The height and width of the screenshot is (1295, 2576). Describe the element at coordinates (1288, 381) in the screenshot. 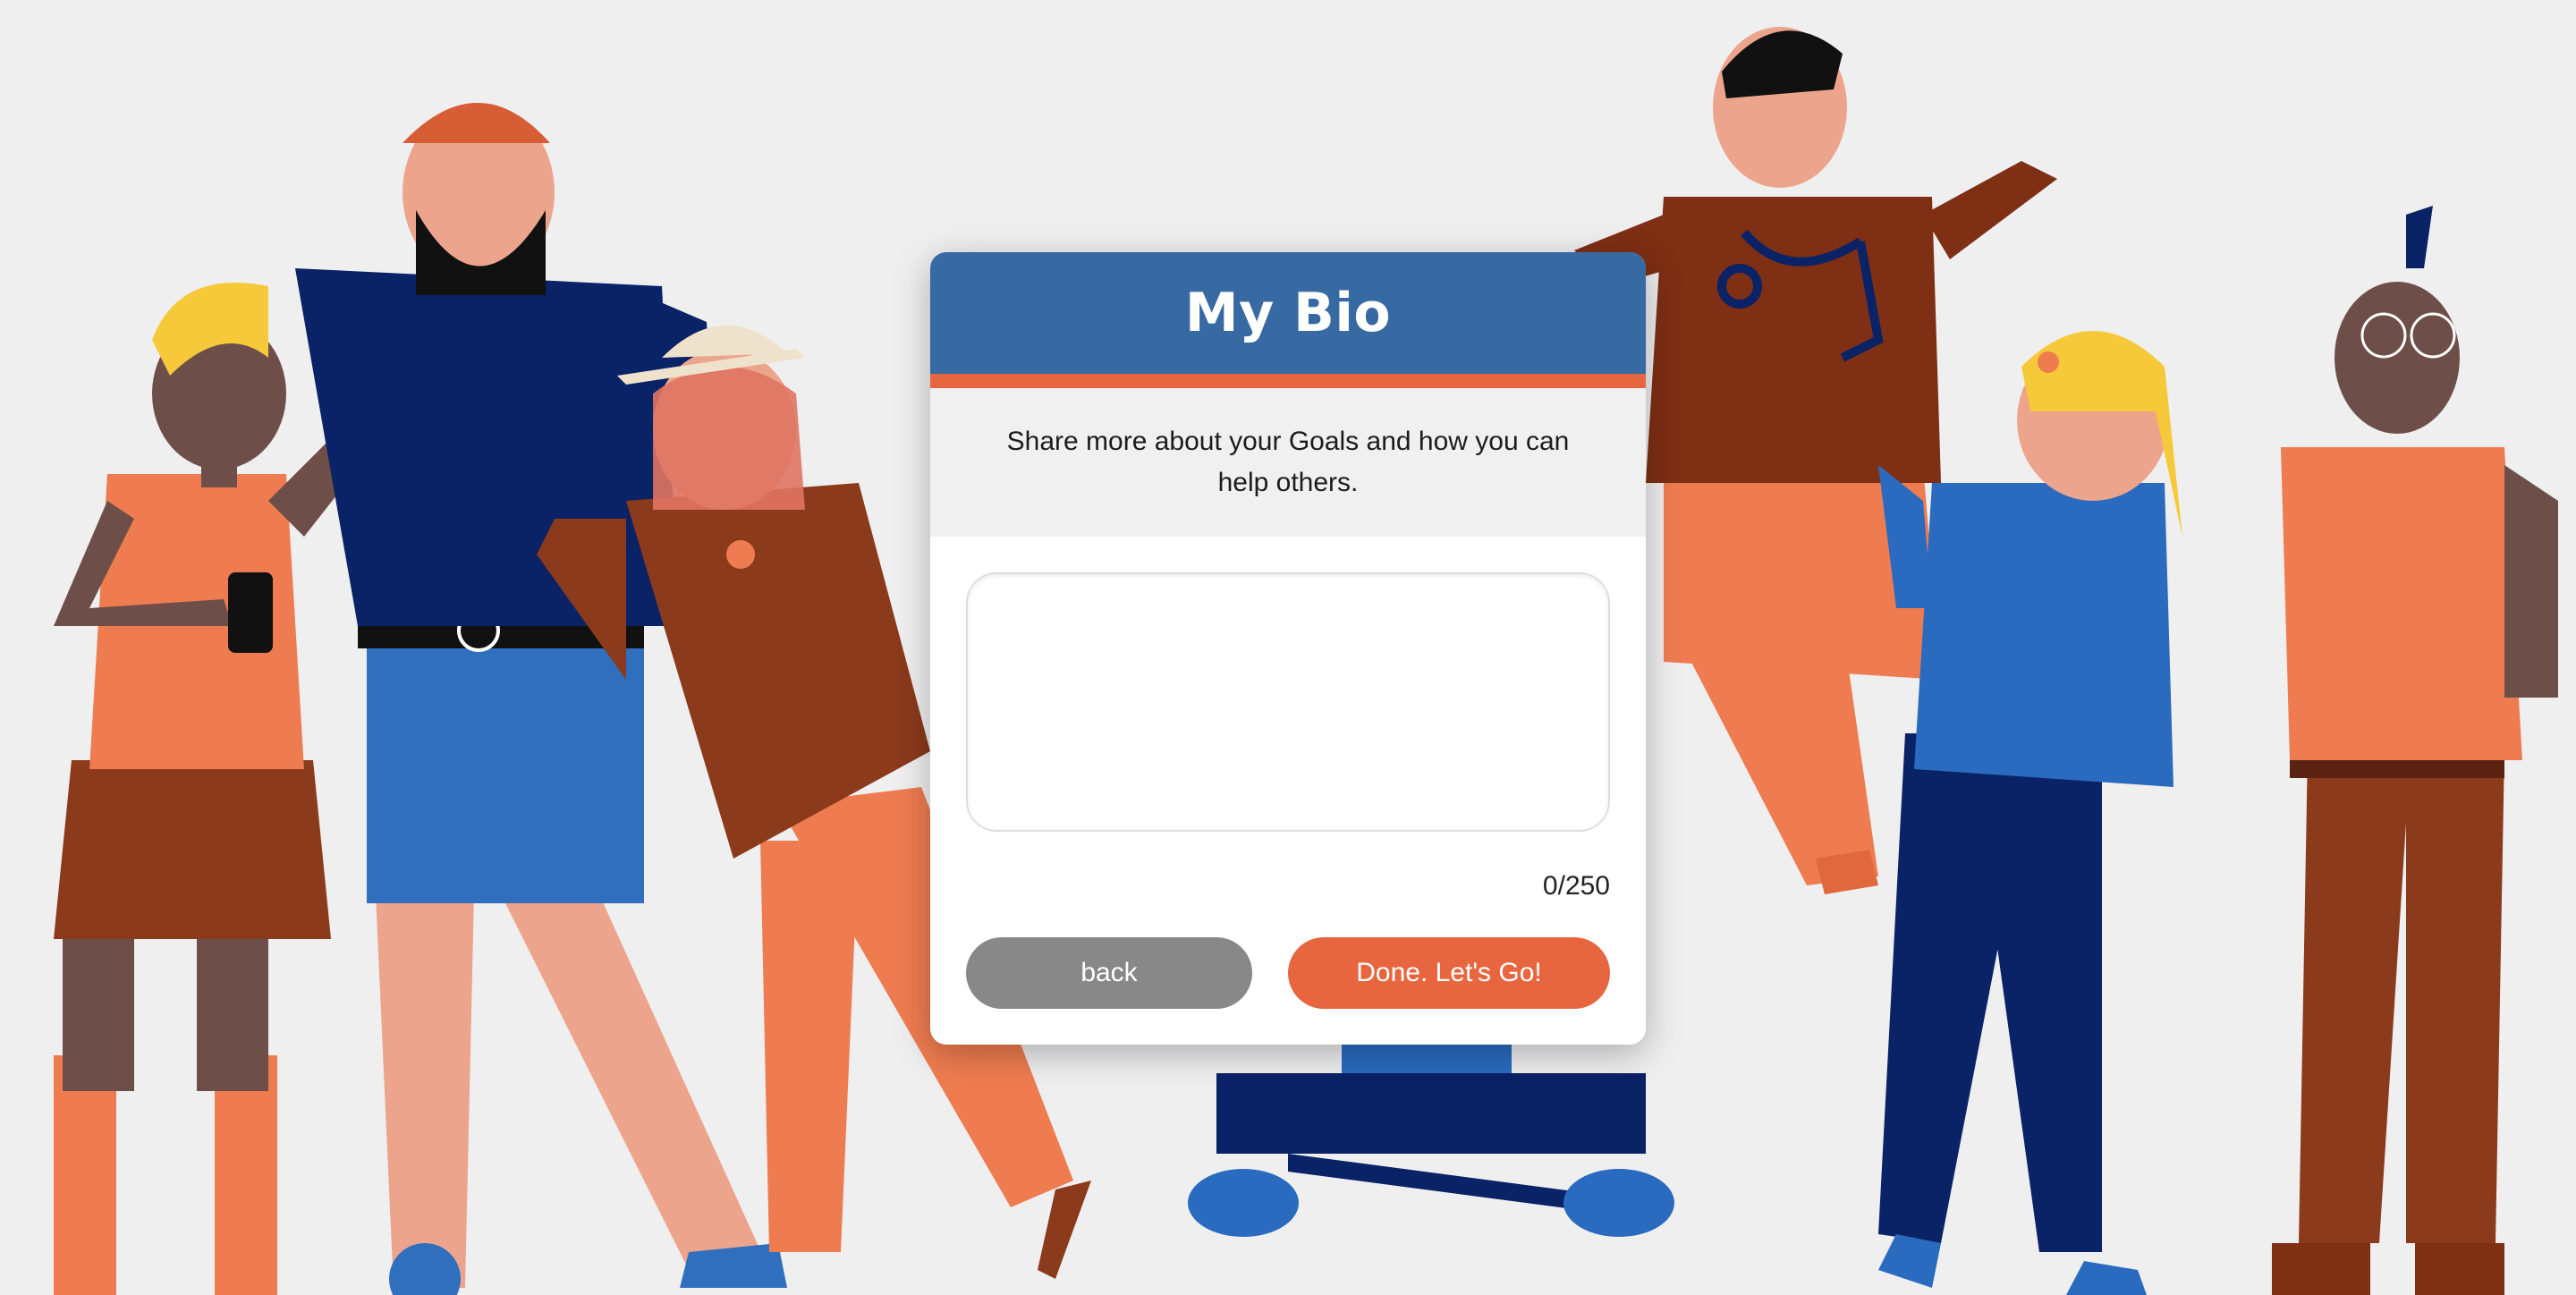

I see `header-accent-bar` at that location.